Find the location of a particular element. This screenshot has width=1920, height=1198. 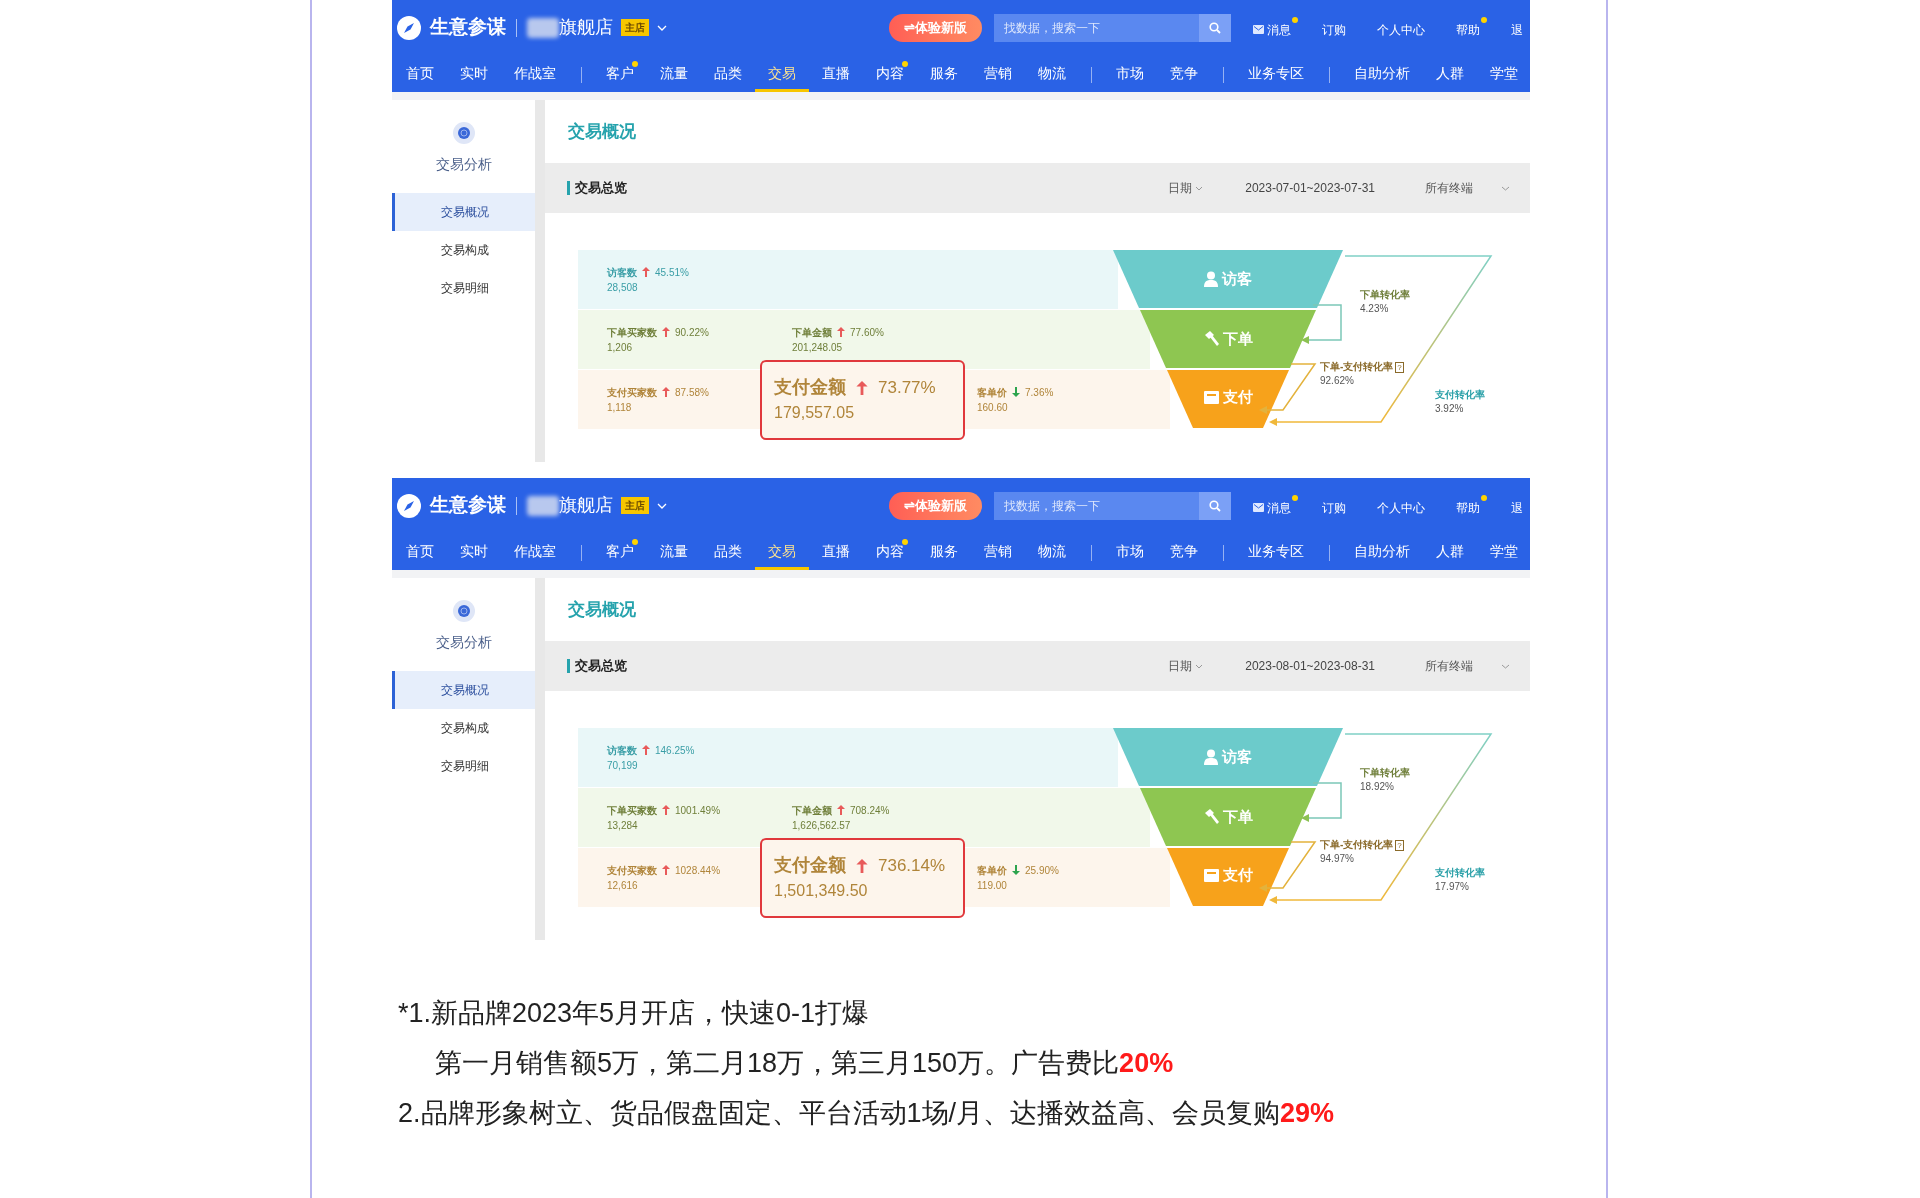

section-title: 交易总览 is located at coordinates (601, 188).